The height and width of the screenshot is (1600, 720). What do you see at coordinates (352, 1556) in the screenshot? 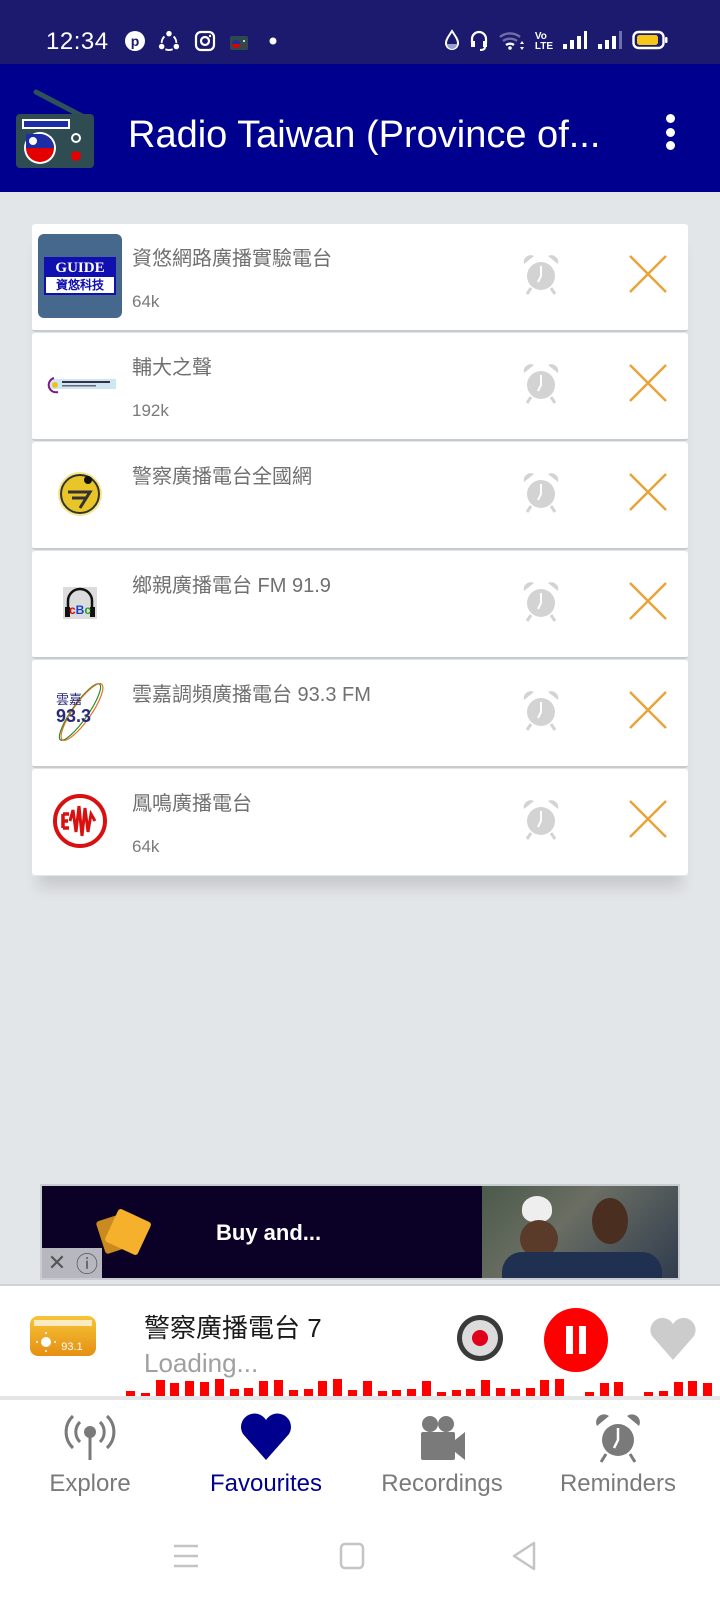
I see `home-icon` at bounding box center [352, 1556].